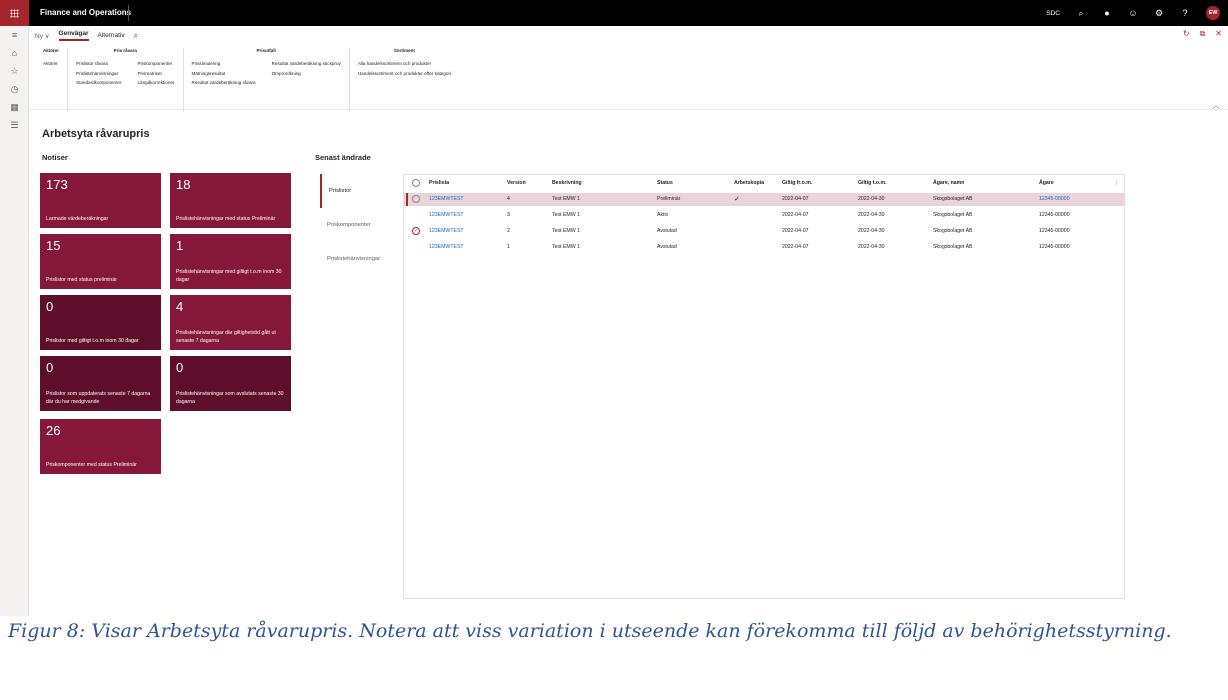 This screenshot has height=700, width=1228. I want to click on group-aktorer: Aktörer Aktörer, so click(52, 80).